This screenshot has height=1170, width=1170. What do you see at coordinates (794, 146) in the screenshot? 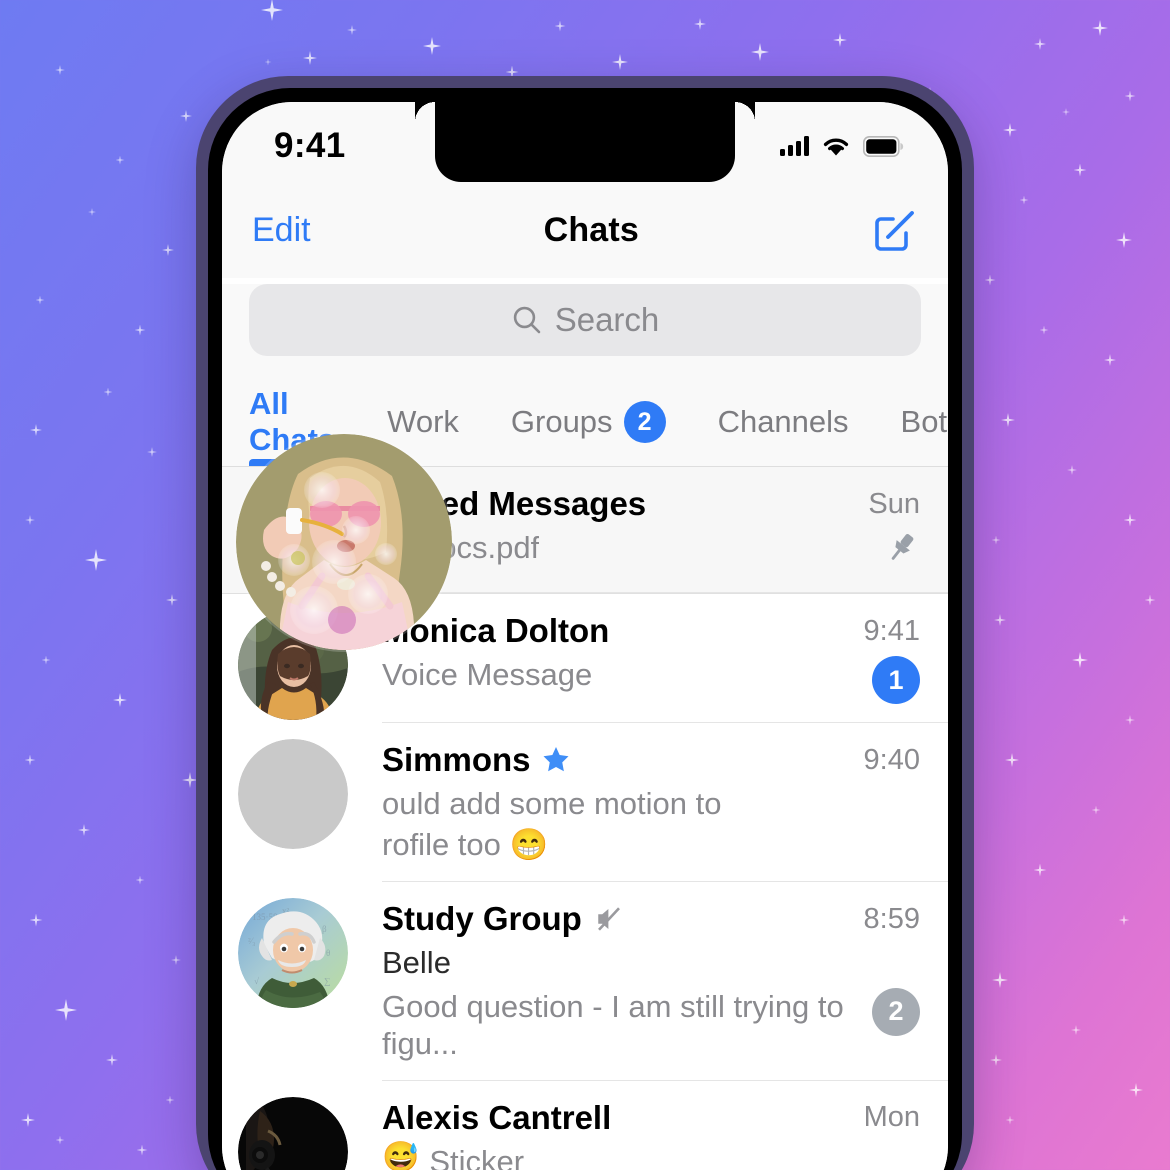
I see `cellular-bars-icon` at bounding box center [794, 146].